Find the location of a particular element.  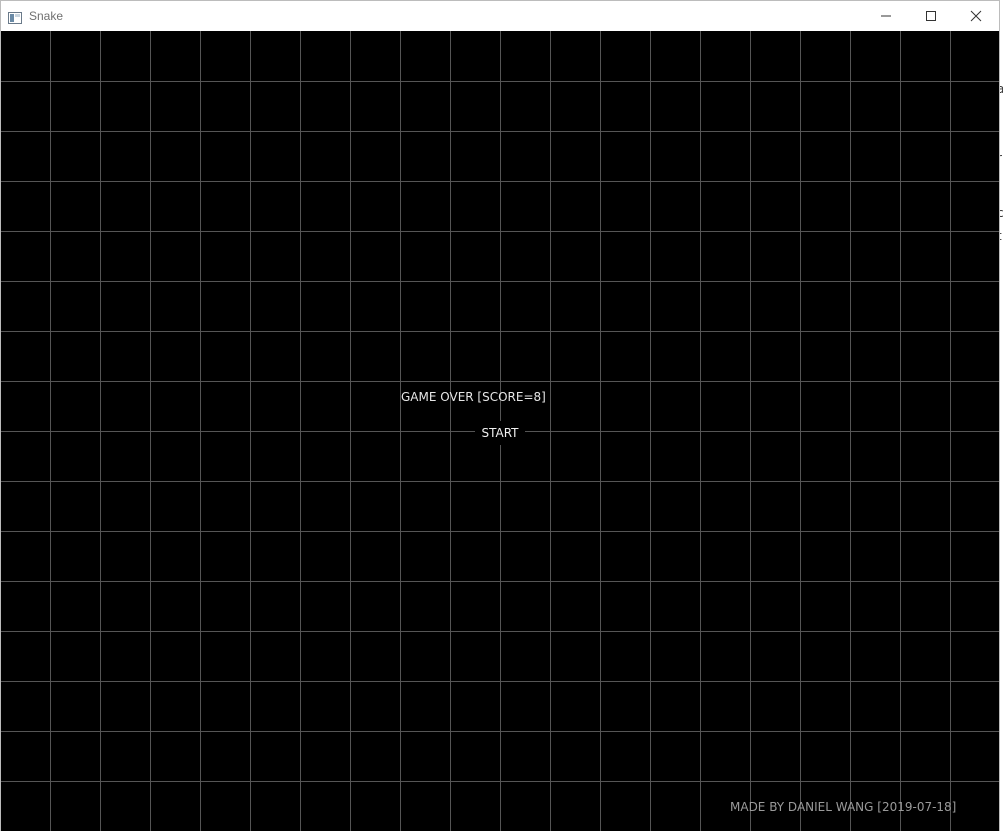

maximize-button is located at coordinates (931, 16).